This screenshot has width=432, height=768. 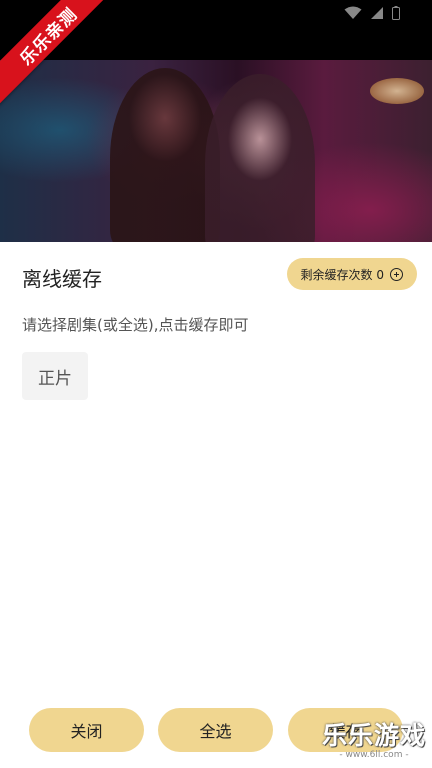 What do you see at coordinates (216, 275) in the screenshot?
I see `offline-cache-header: 离线缓存 剩余缓存次数 0` at bounding box center [216, 275].